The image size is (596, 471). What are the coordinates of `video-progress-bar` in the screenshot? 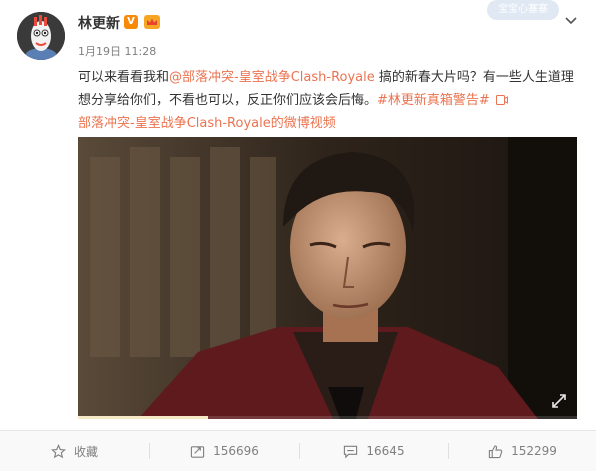 It's located at (327, 417).